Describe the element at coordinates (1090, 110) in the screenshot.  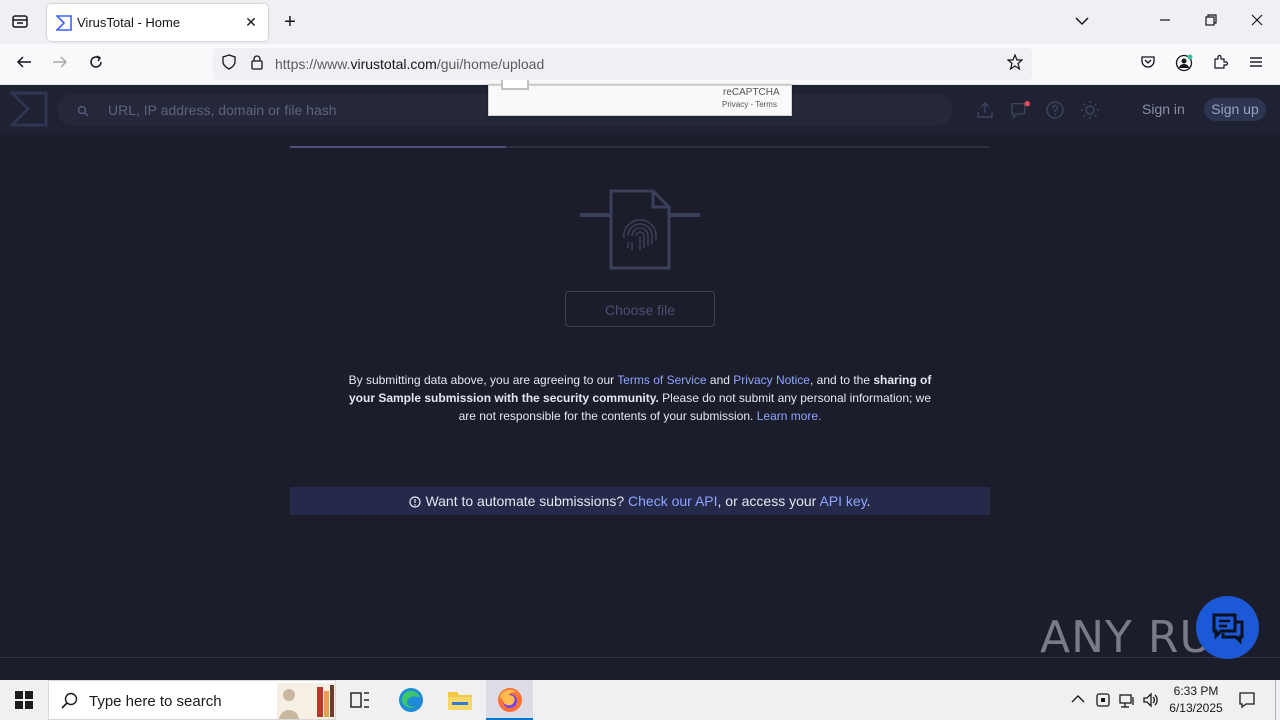
I see `theme-toggle-icon` at that location.